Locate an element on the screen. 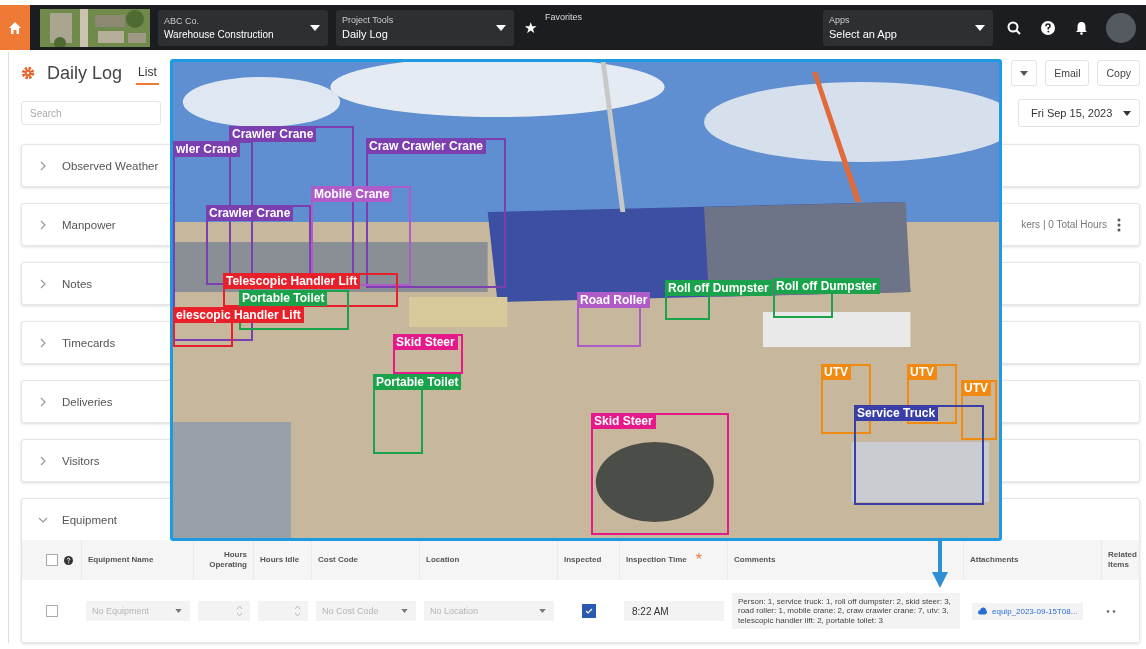  apps-dropdown: Apps Select an App is located at coordinates (908, 27).